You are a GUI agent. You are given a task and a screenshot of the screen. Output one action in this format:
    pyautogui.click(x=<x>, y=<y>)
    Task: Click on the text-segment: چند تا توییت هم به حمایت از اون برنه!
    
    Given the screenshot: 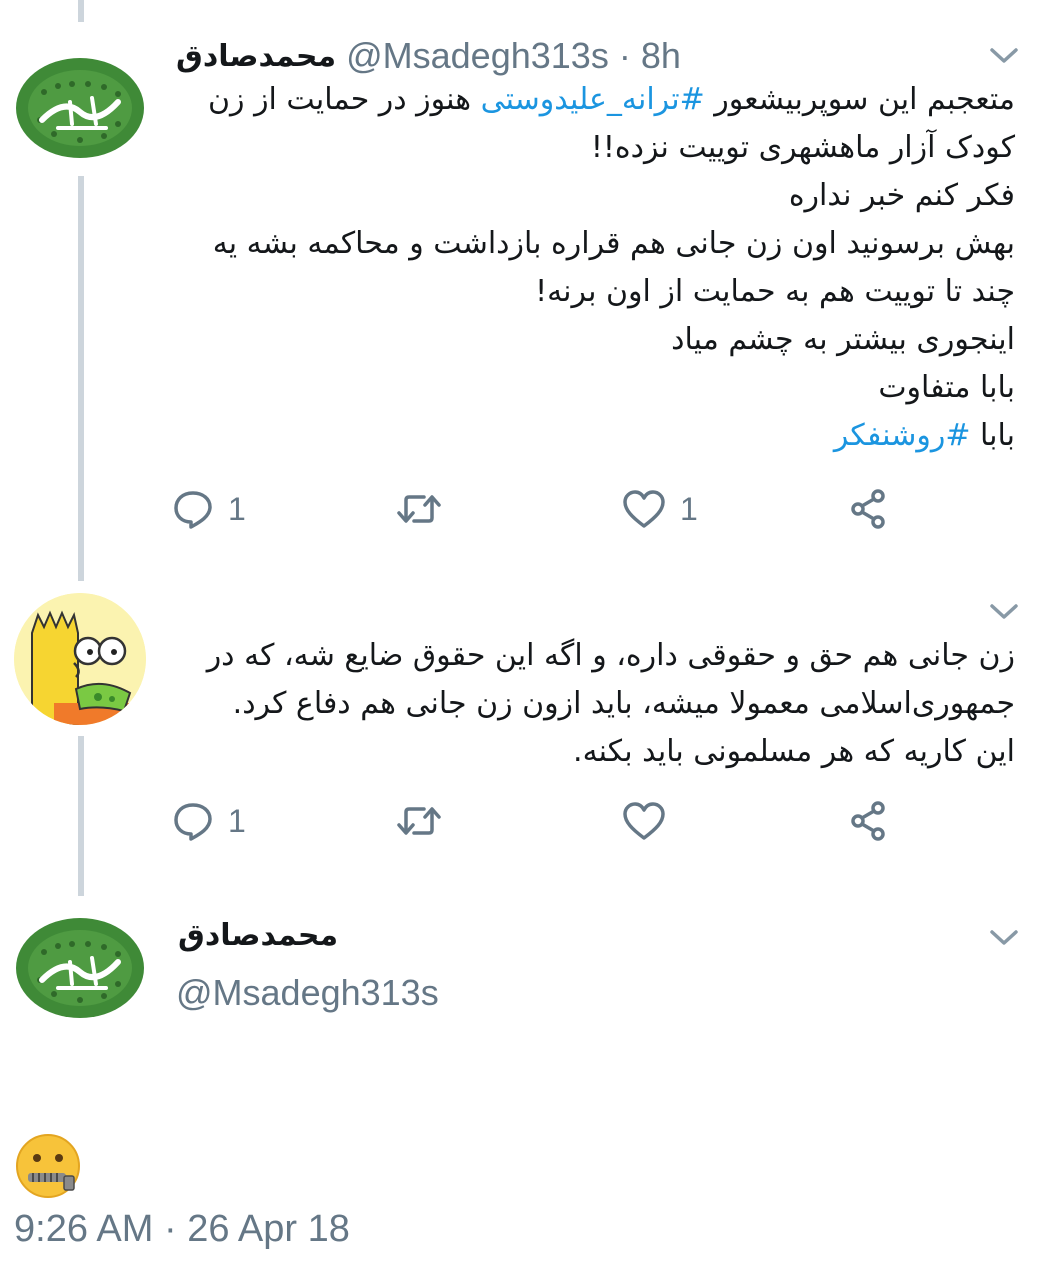 What is the action you would take?
    pyautogui.click(x=775, y=291)
    